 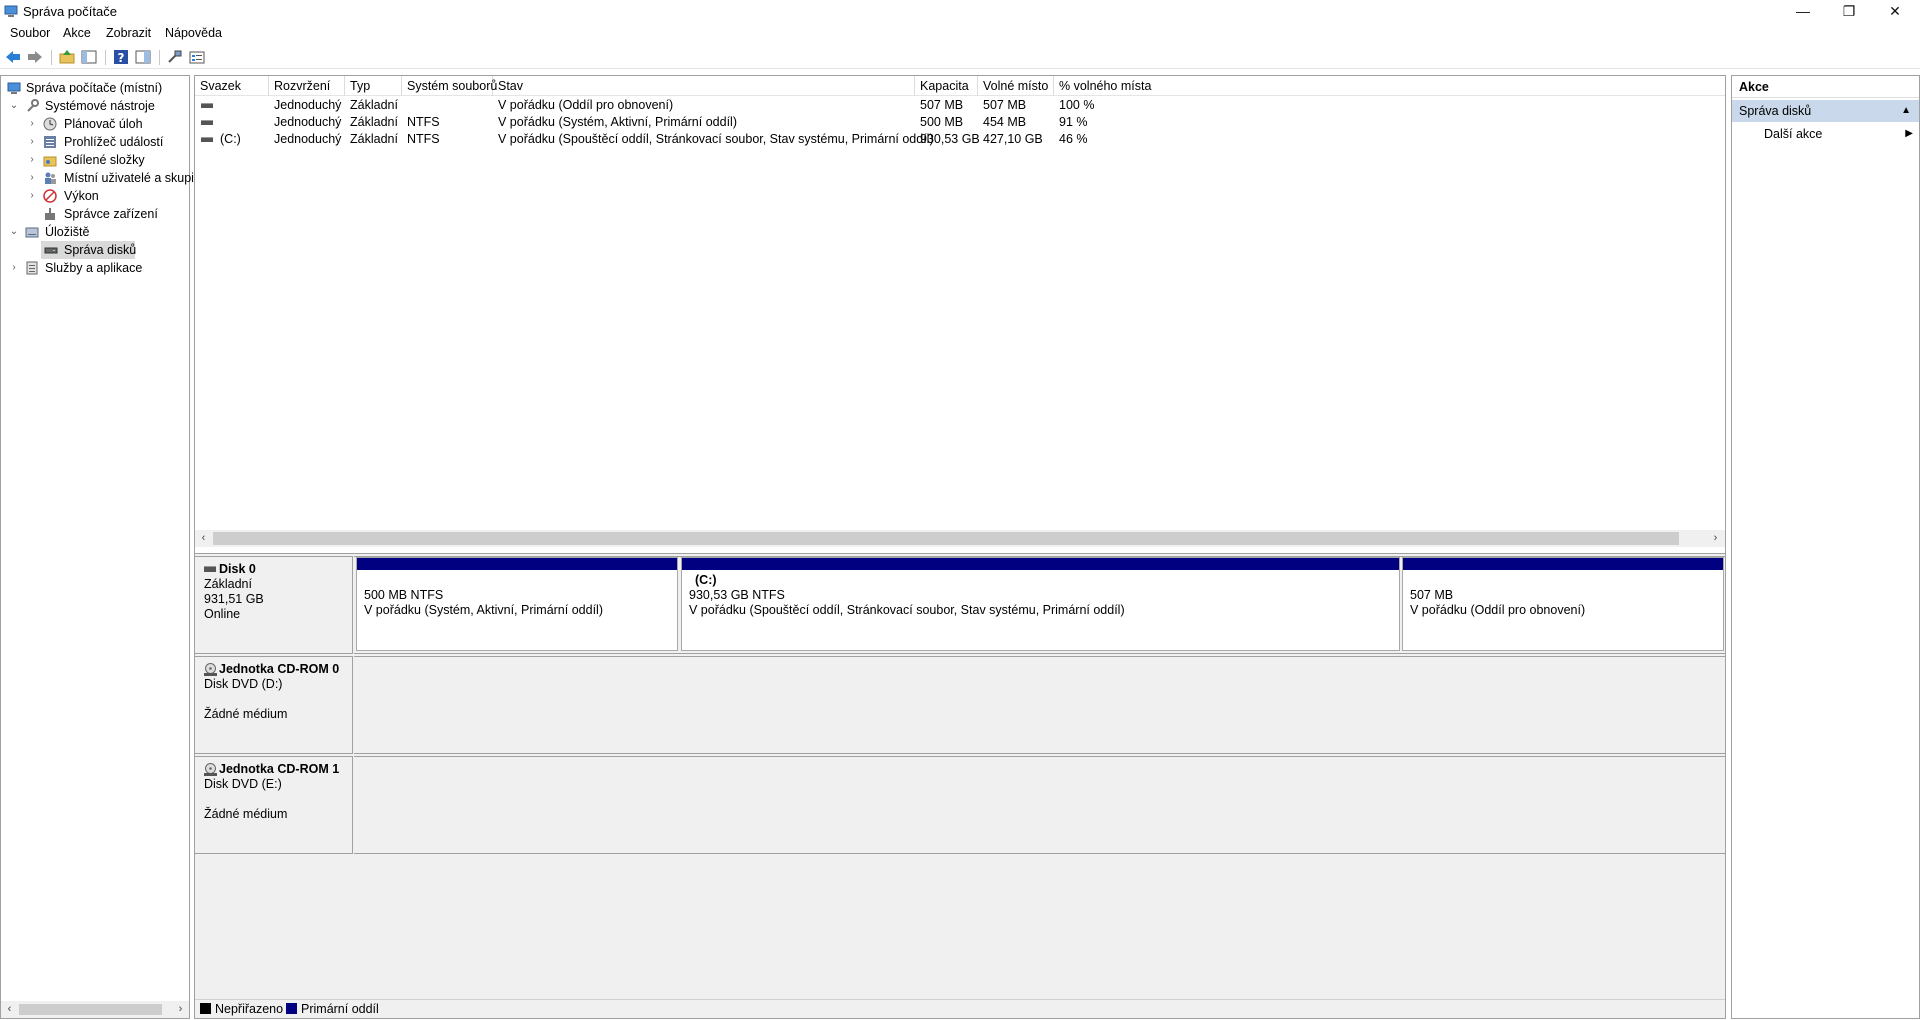 I want to click on column-header-percent-free: % volného místa, so click(x=1103, y=86).